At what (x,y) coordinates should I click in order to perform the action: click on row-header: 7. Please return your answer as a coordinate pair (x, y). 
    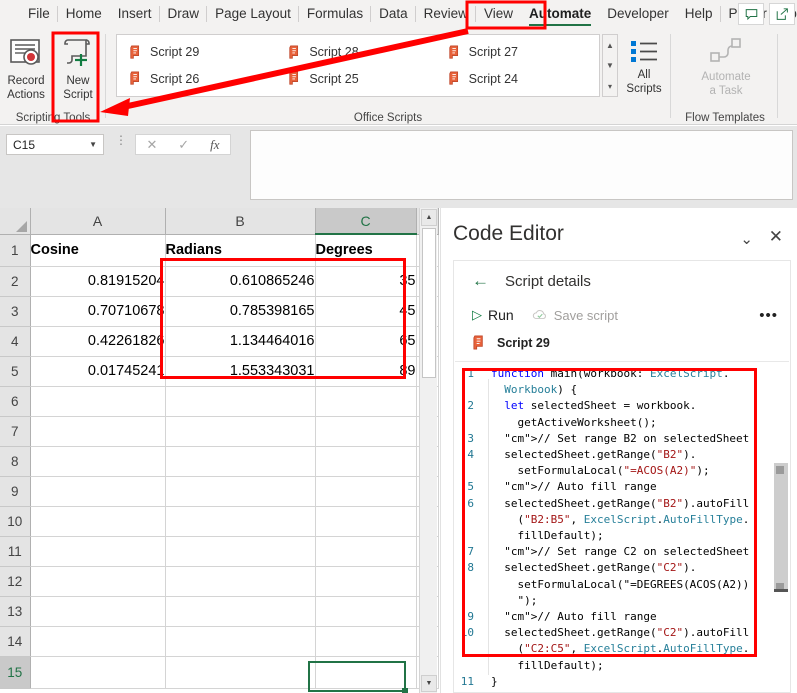
    Looking at the image, I should click on (15, 431).